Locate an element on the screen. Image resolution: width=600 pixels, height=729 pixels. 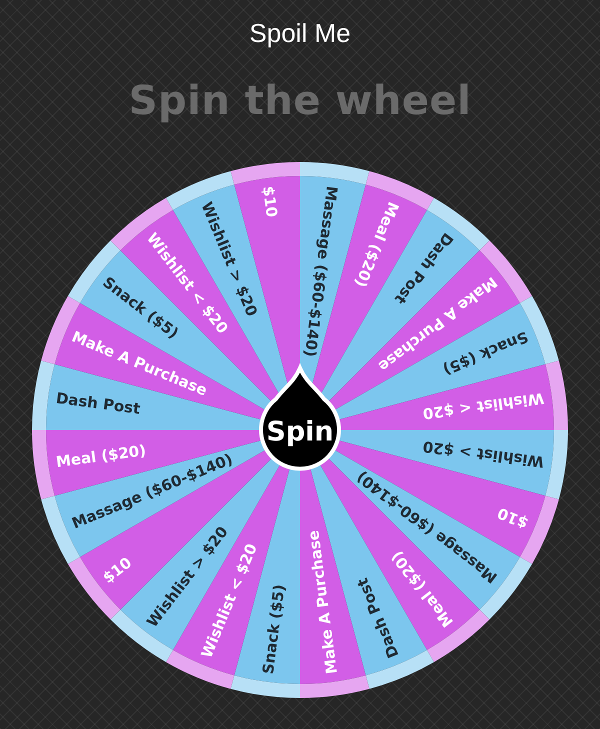
segment-label: Wishlist > $20 is located at coordinates (484, 454).